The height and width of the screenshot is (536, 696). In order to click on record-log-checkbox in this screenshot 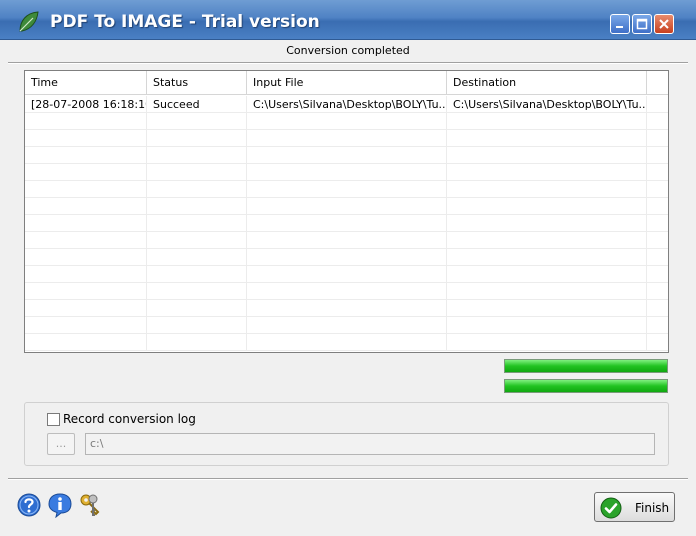, I will do `click(53, 419)`.